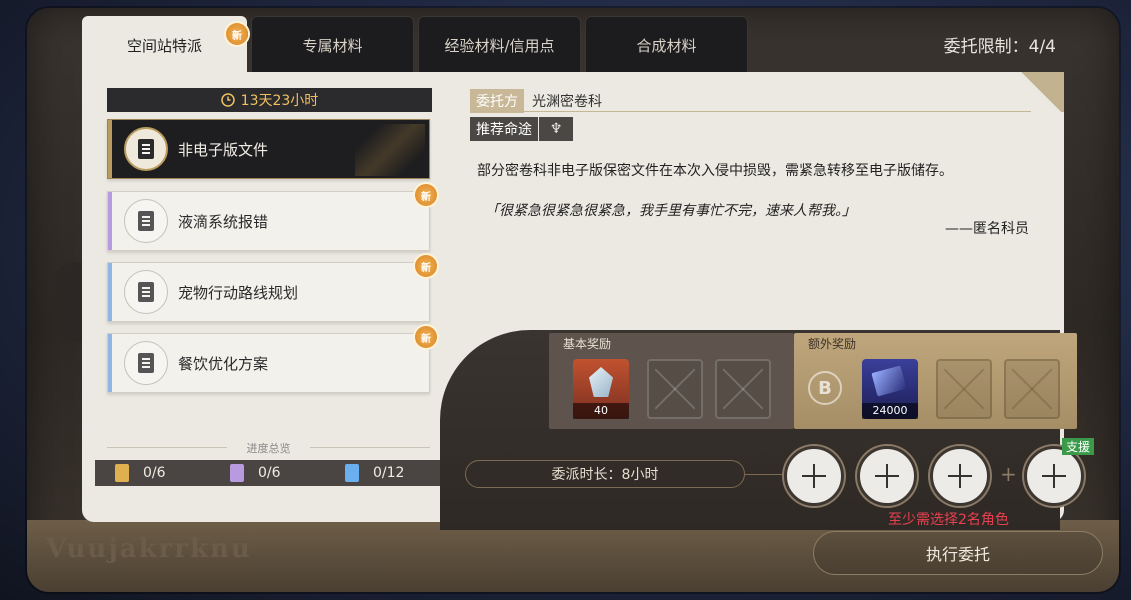 The image size is (1131, 600). I want to click on reward-qty: 24000, so click(890, 411).